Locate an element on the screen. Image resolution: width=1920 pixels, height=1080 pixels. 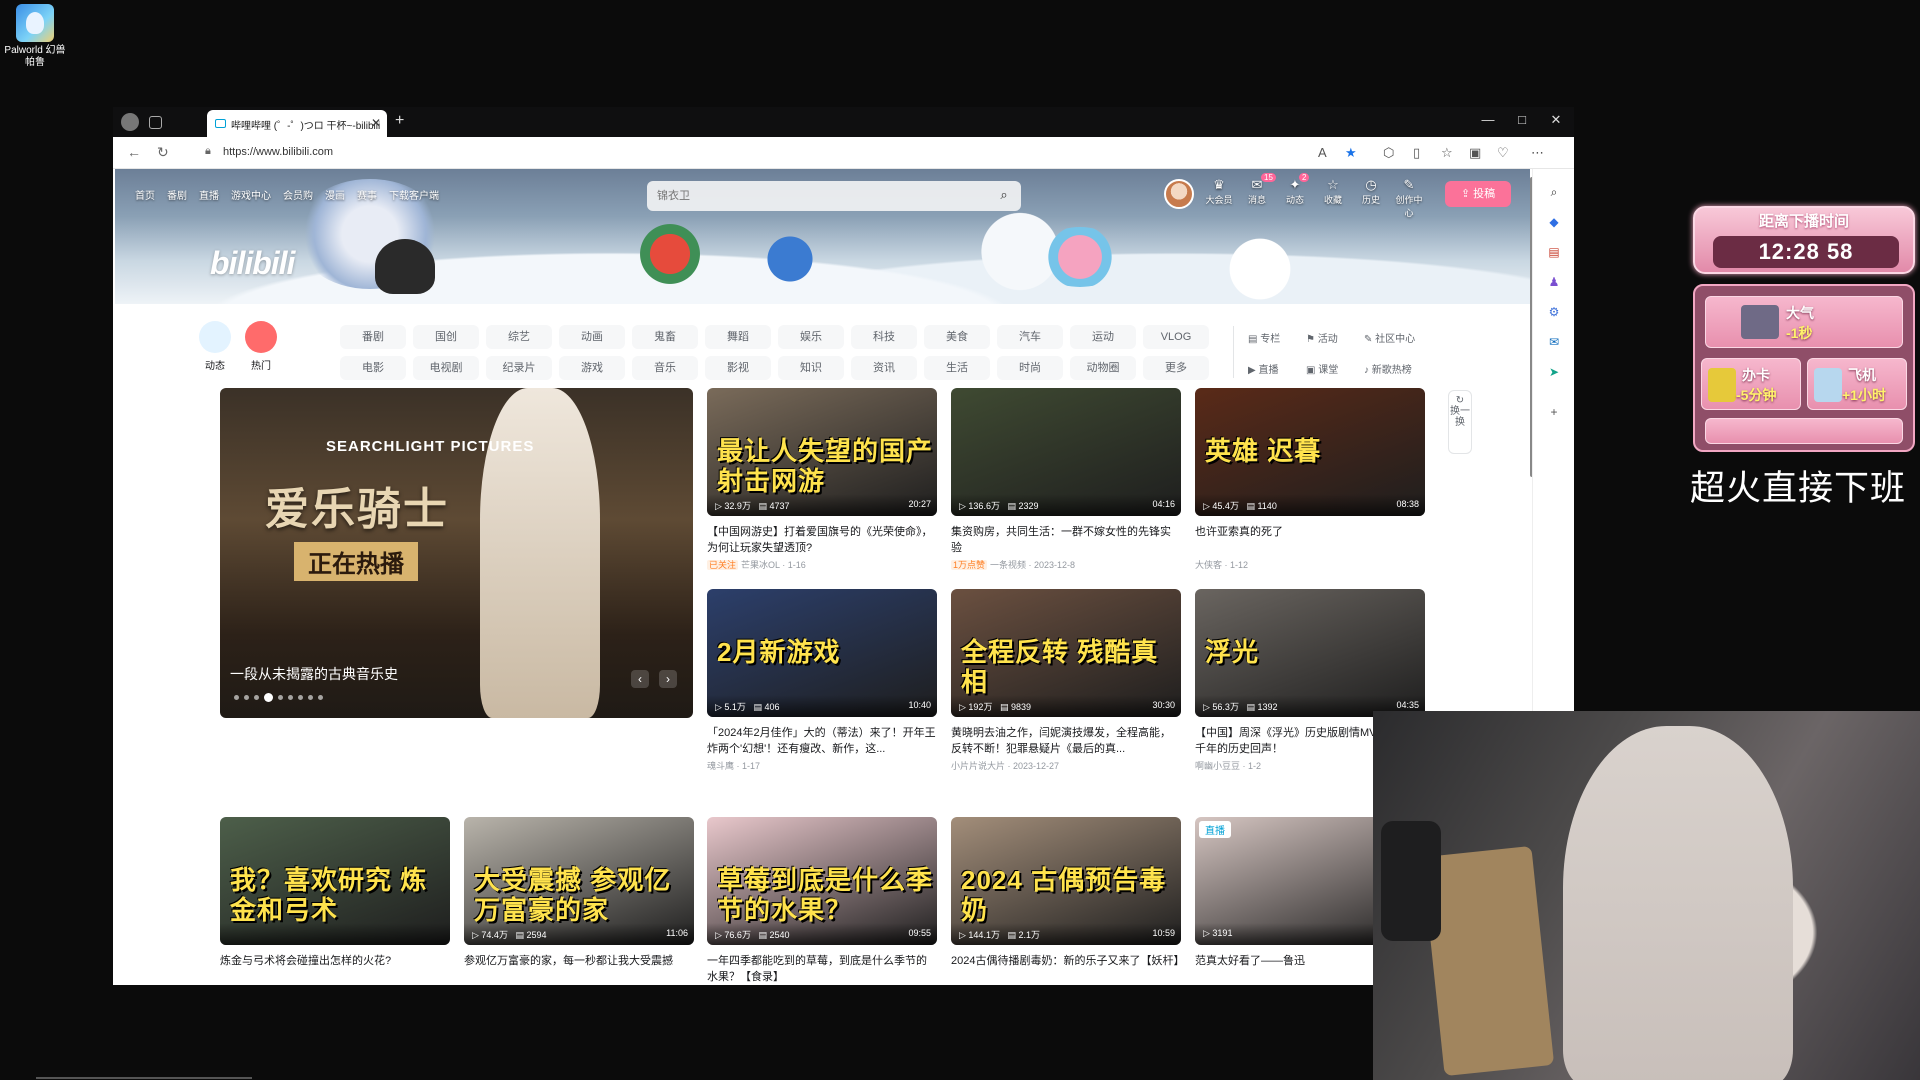
channel-pill: 纪录片 is located at coordinates (519, 368).